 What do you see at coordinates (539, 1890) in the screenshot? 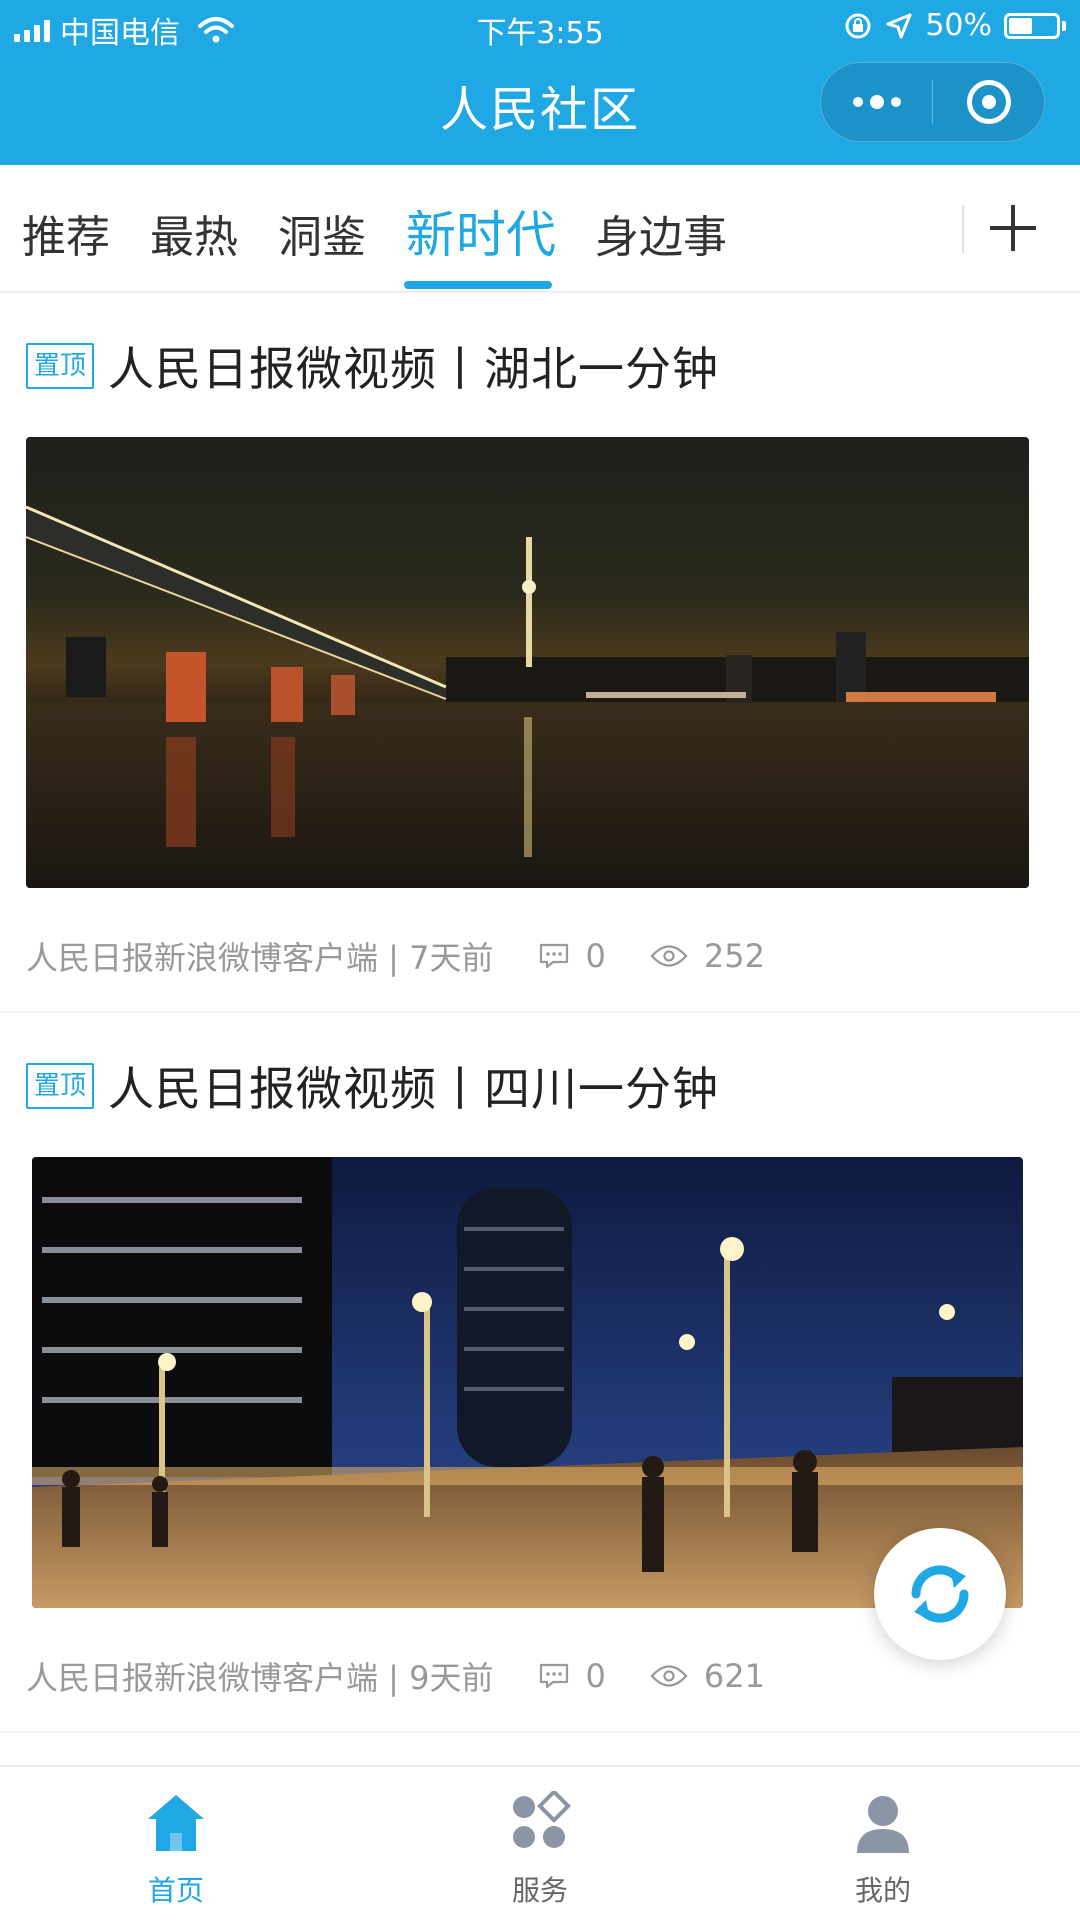
I see `nav-services-label: 服务` at bounding box center [539, 1890].